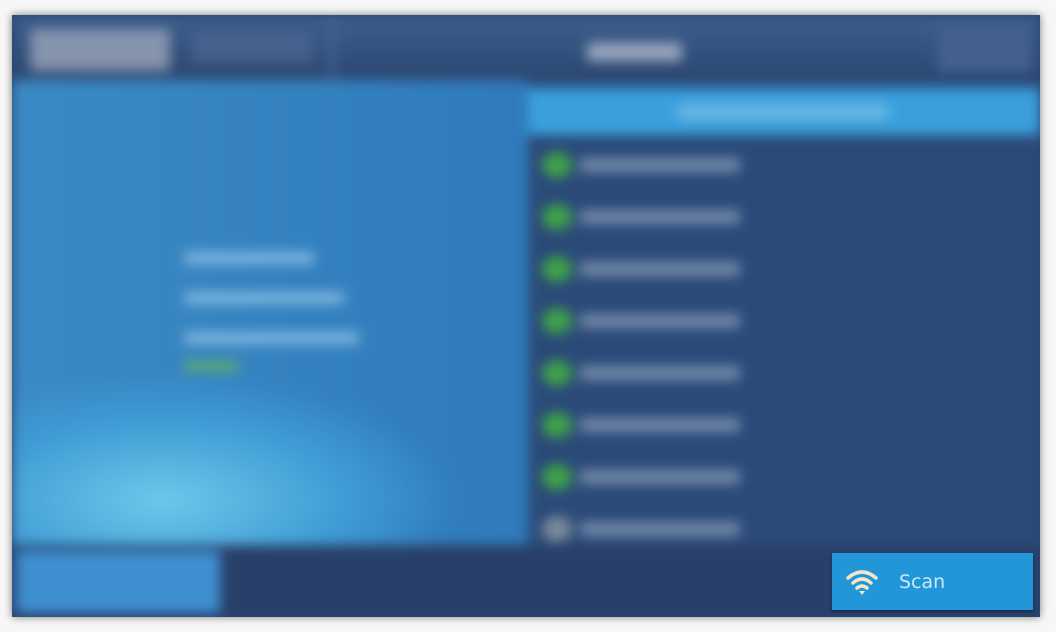 The height and width of the screenshot is (632, 1056). I want to click on device-list-header, so click(784, 111).